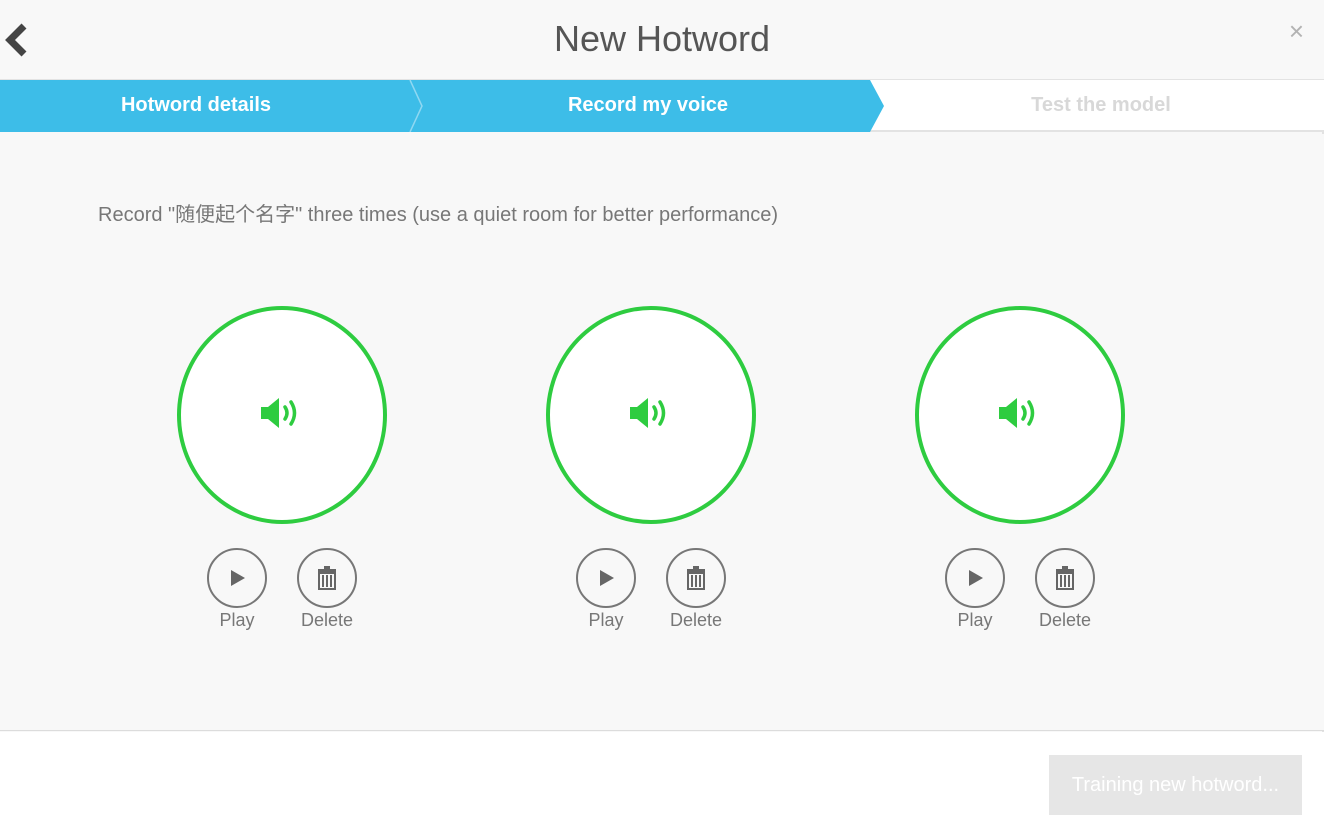  I want to click on step-record-my-voice: Record my voice, so click(648, 105).